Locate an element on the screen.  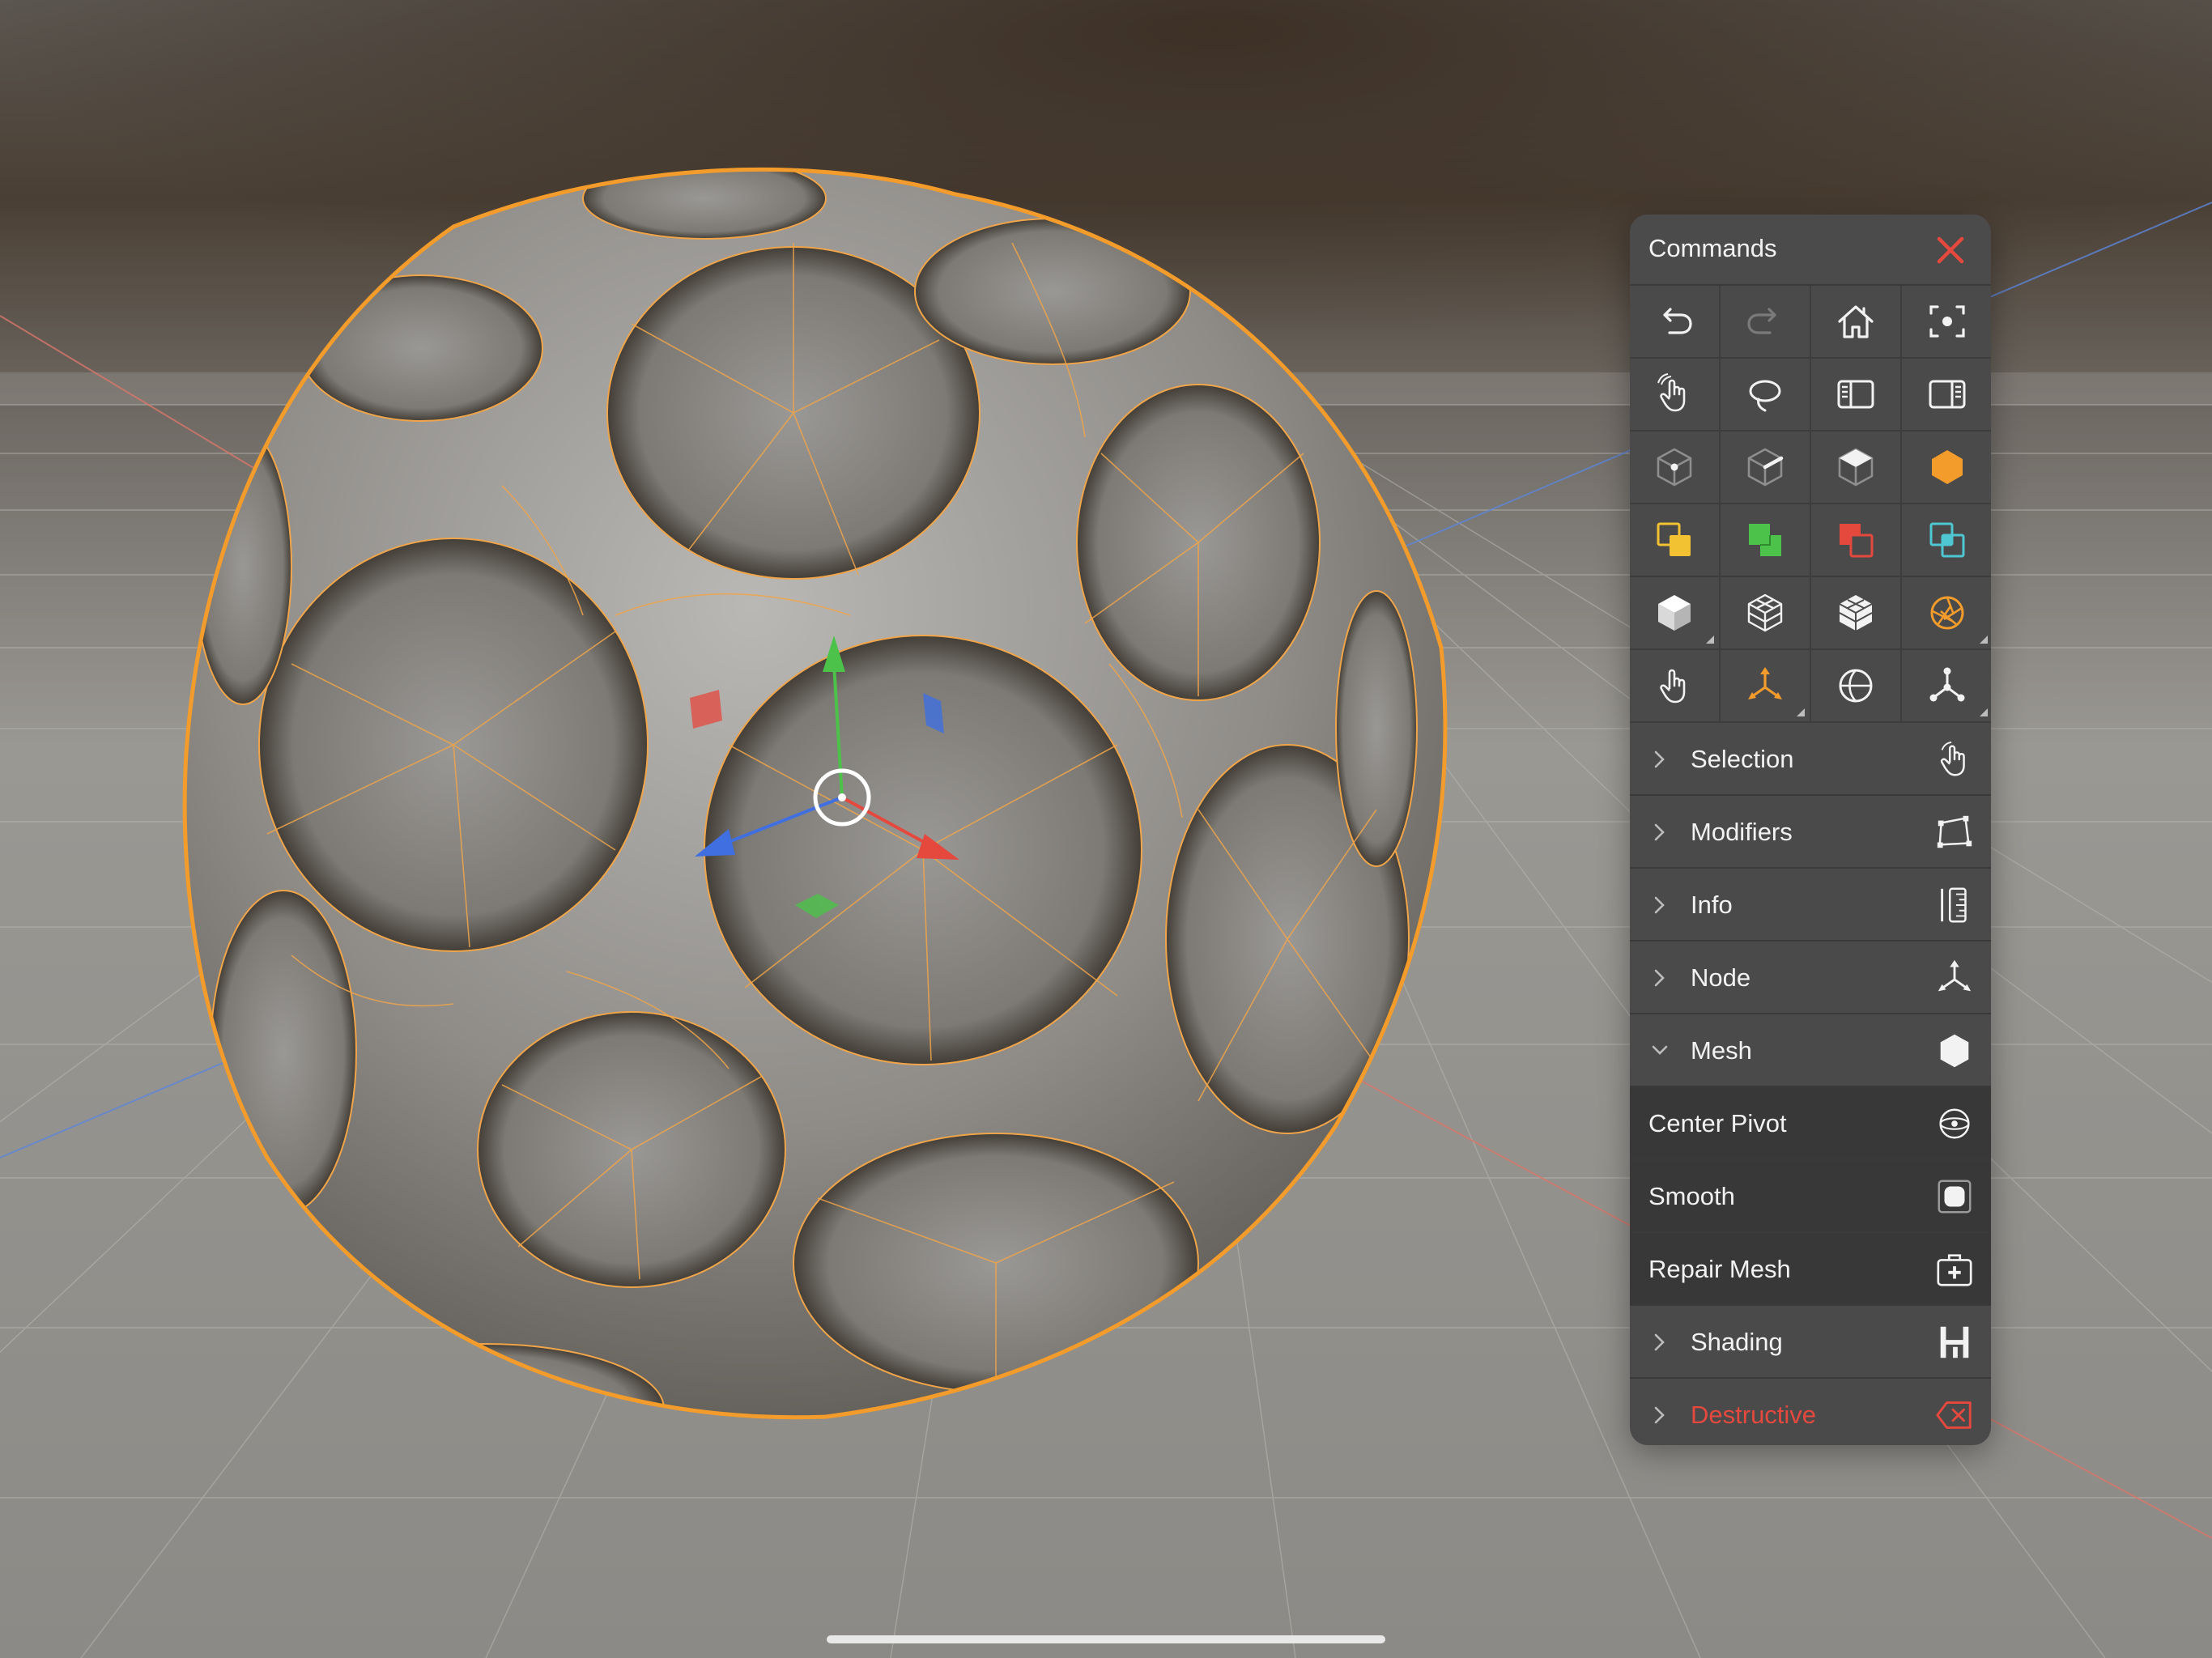
lasso-select-button is located at coordinates (1766, 395).